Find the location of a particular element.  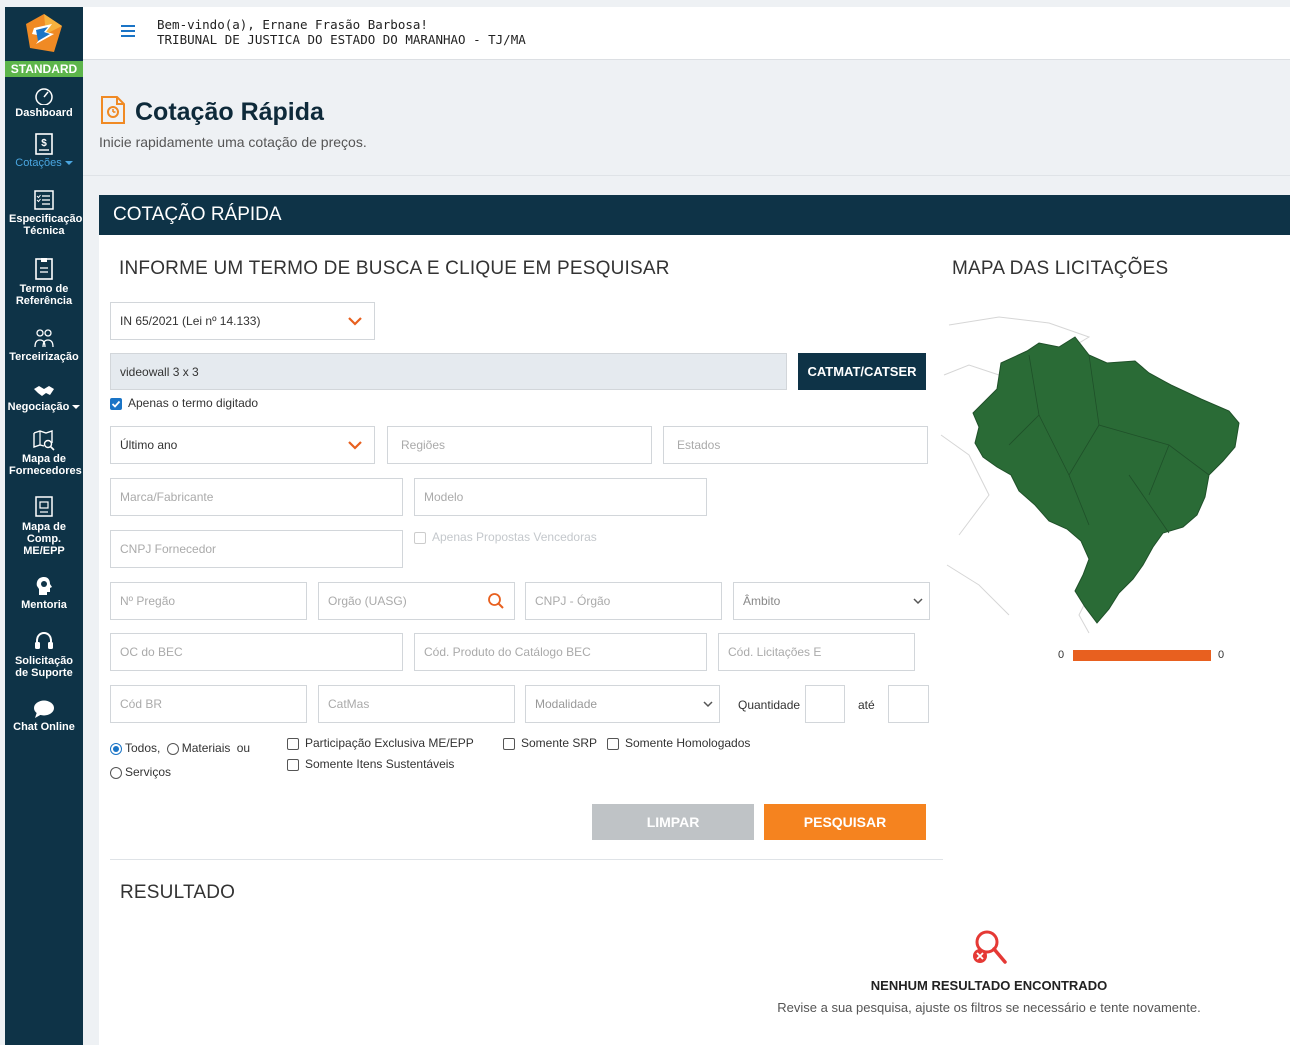

ou-label: ou is located at coordinates (243, 748).